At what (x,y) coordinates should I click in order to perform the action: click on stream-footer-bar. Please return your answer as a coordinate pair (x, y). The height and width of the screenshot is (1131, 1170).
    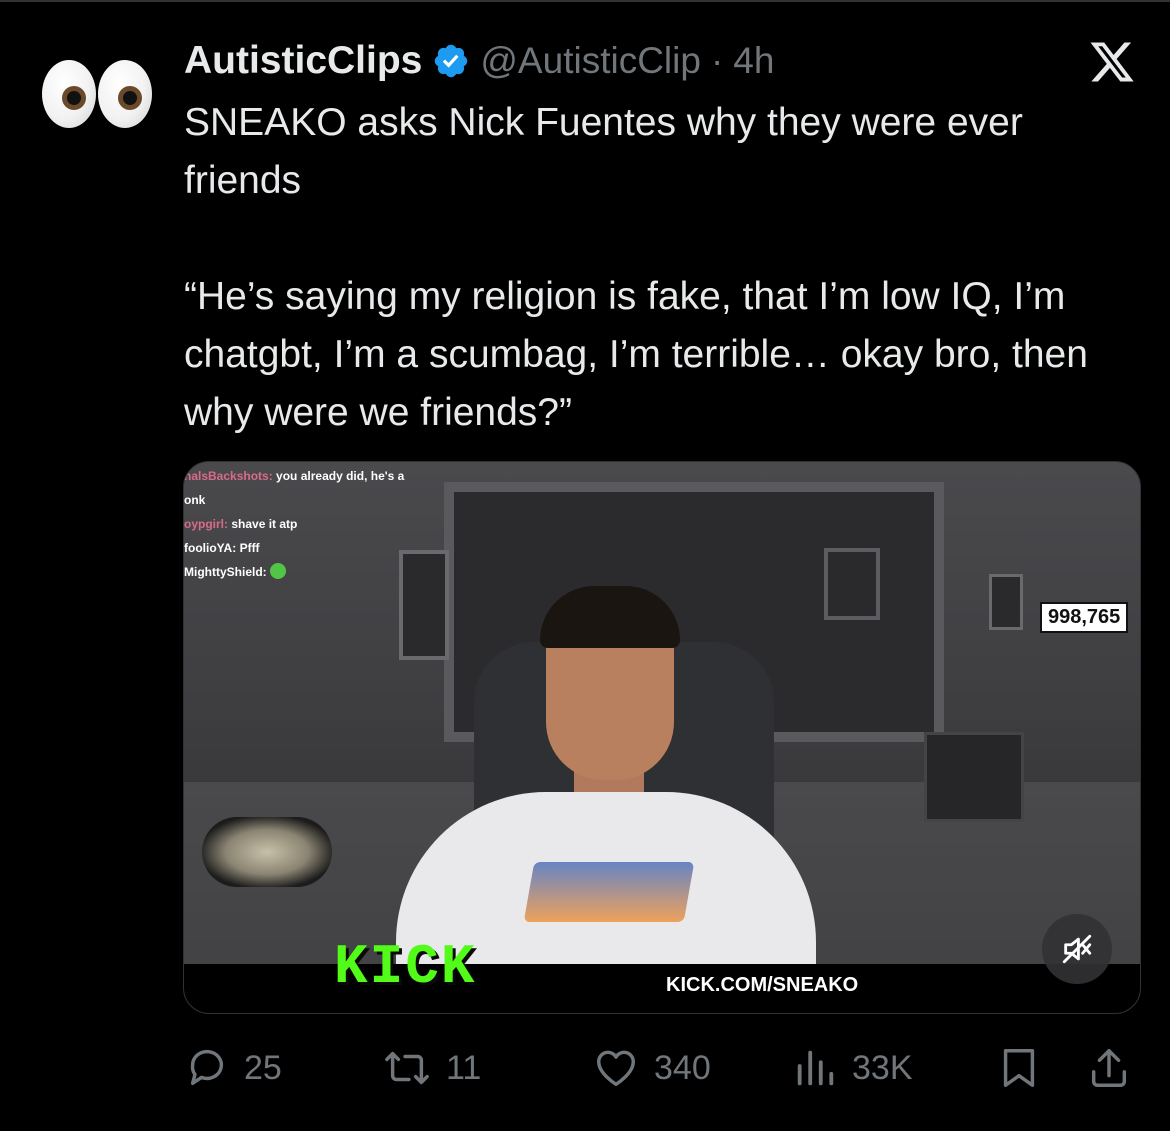
    Looking at the image, I should click on (662, 988).